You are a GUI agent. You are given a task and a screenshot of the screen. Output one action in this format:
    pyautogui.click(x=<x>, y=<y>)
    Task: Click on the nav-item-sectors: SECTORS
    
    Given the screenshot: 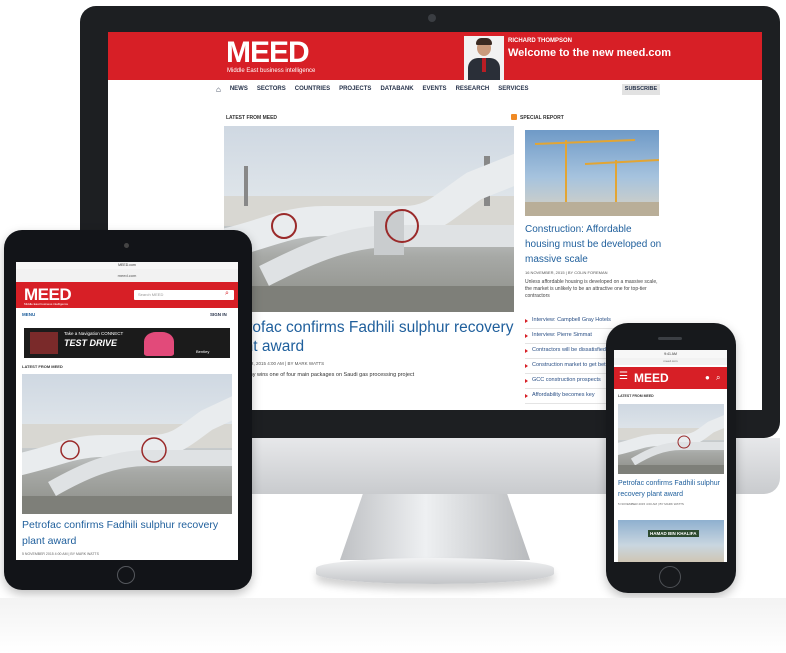 What is the action you would take?
    pyautogui.click(x=271, y=89)
    